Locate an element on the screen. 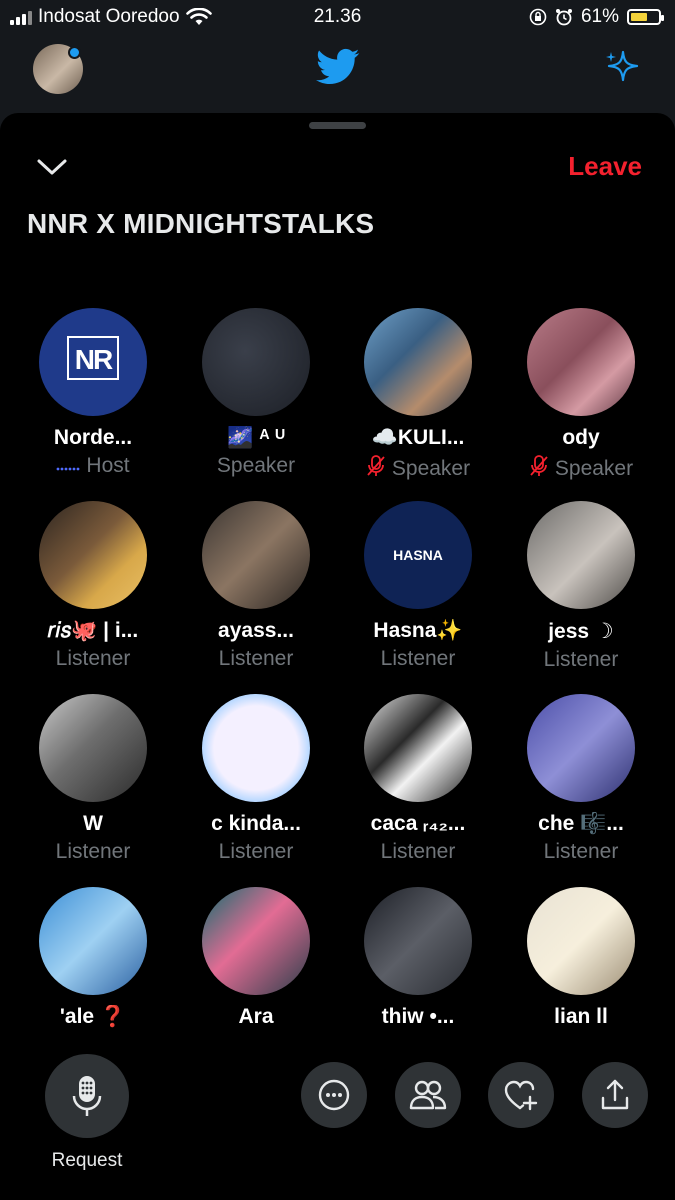  participant-name: lian ll is located at coordinates (581, 1016).